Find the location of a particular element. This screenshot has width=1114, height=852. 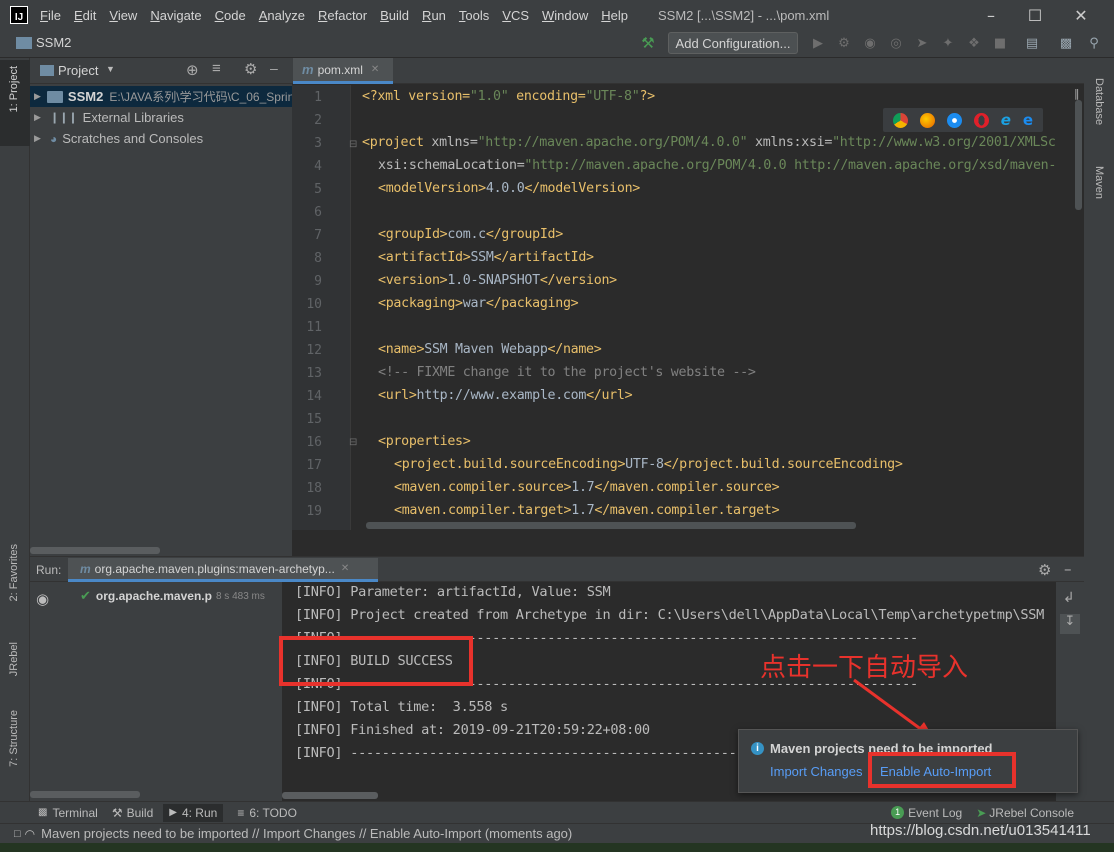

build-hammer-icon: ⚒ is located at coordinates (648, 43).